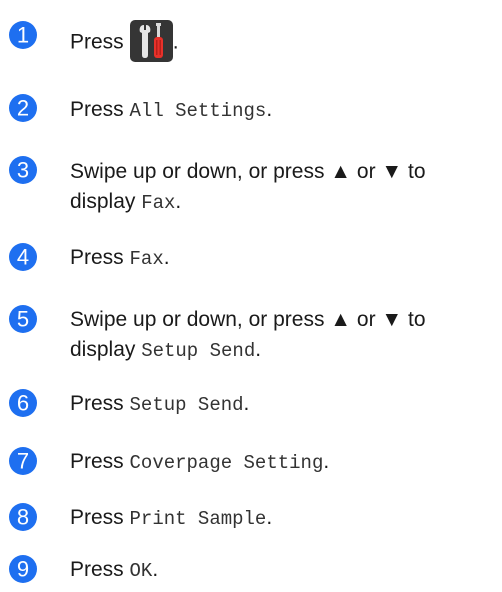 This screenshot has height=592, width=502. What do you see at coordinates (198, 111) in the screenshot?
I see `screen-option-label: All Settings` at bounding box center [198, 111].